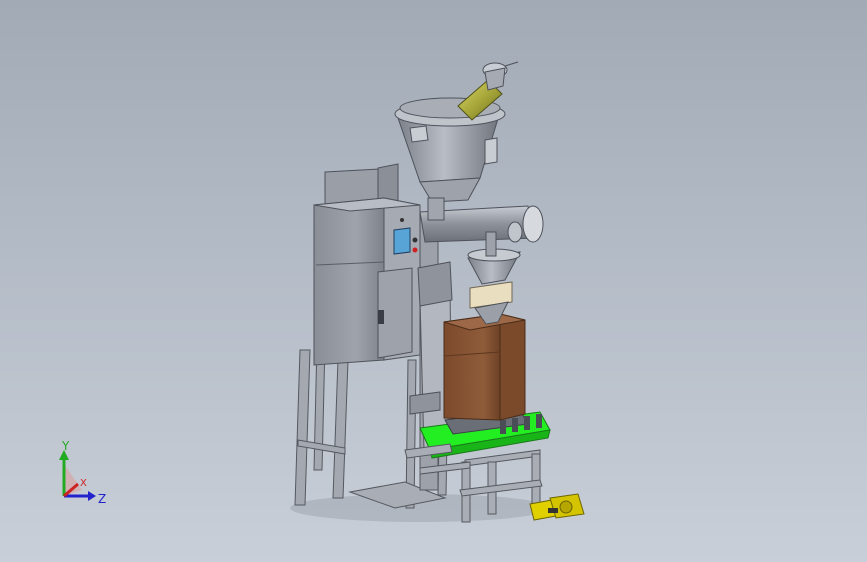  I want to click on z-axis-arrowhead, so click(92, 496).